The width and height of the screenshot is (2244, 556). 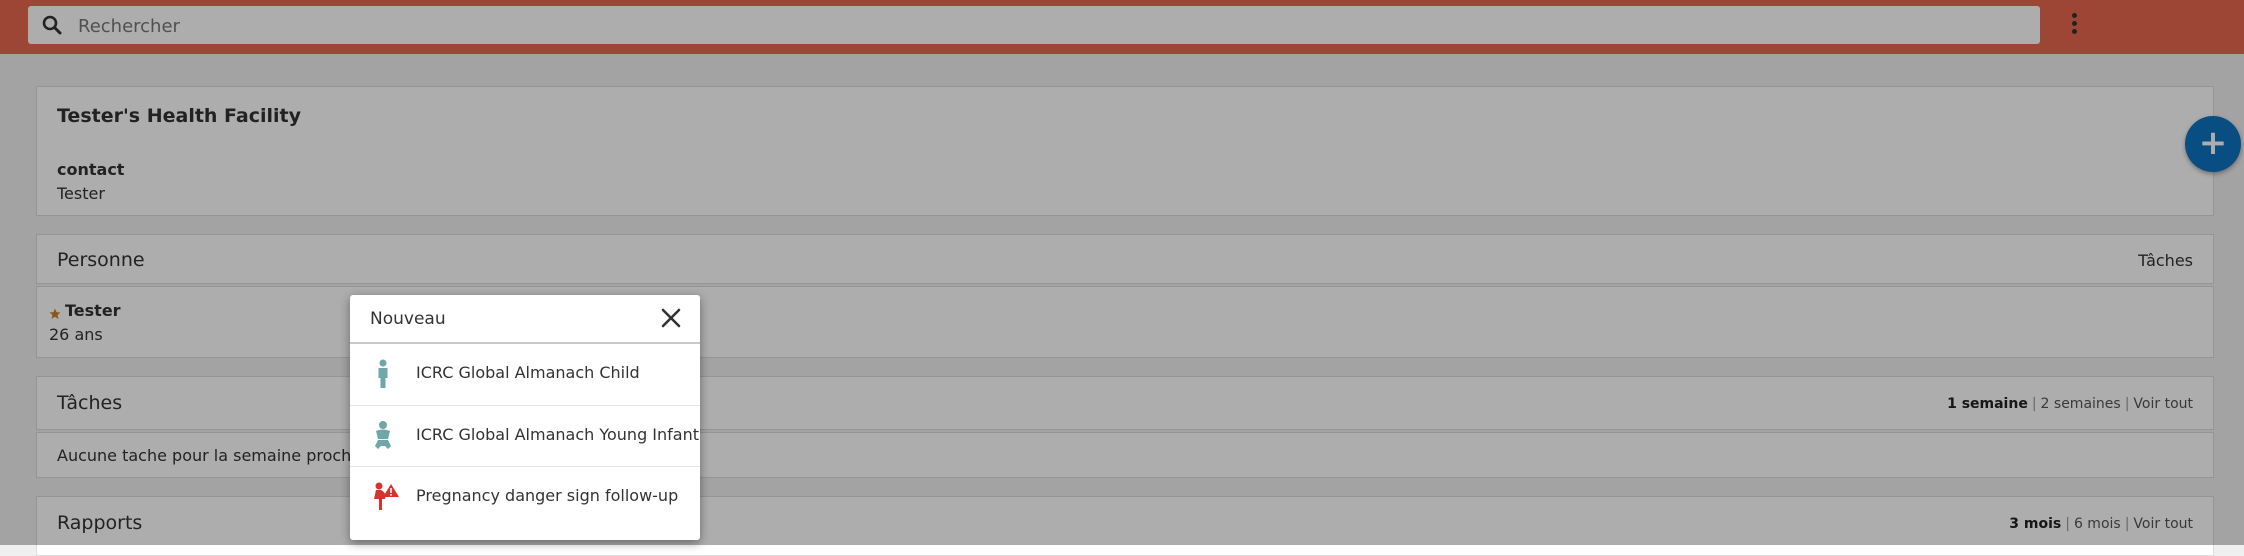 What do you see at coordinates (558, 434) in the screenshot?
I see `form-item-label: ICRC Global Almanach Young Infant` at bounding box center [558, 434].